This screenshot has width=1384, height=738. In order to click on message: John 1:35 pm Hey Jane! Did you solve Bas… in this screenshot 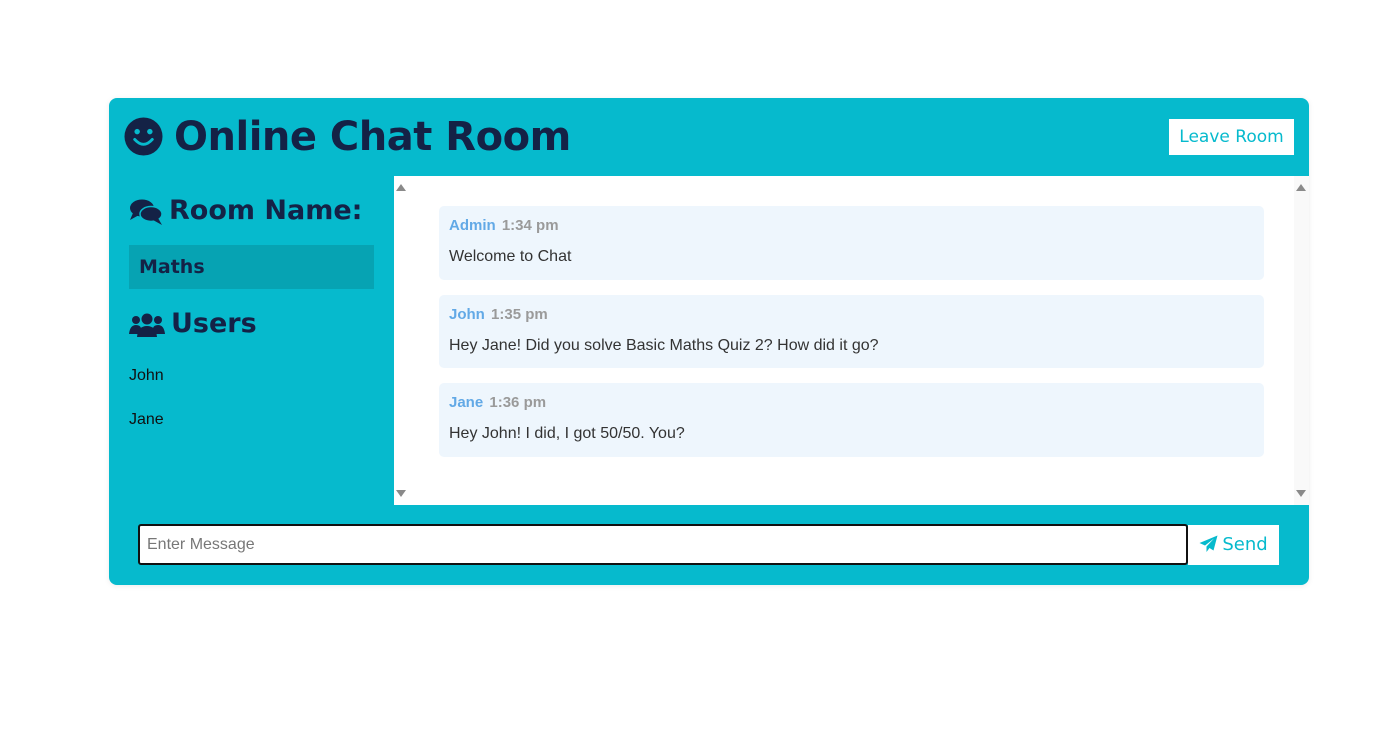, I will do `click(851, 331)`.